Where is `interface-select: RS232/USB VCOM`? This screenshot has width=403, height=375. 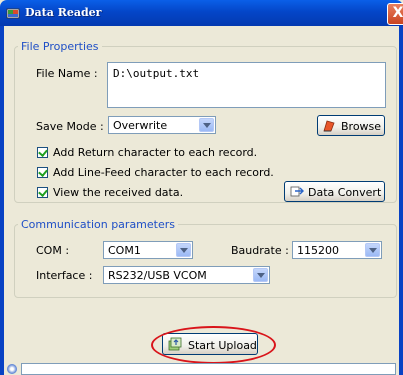
interface-select: RS232/USB VCOM is located at coordinates (186, 275).